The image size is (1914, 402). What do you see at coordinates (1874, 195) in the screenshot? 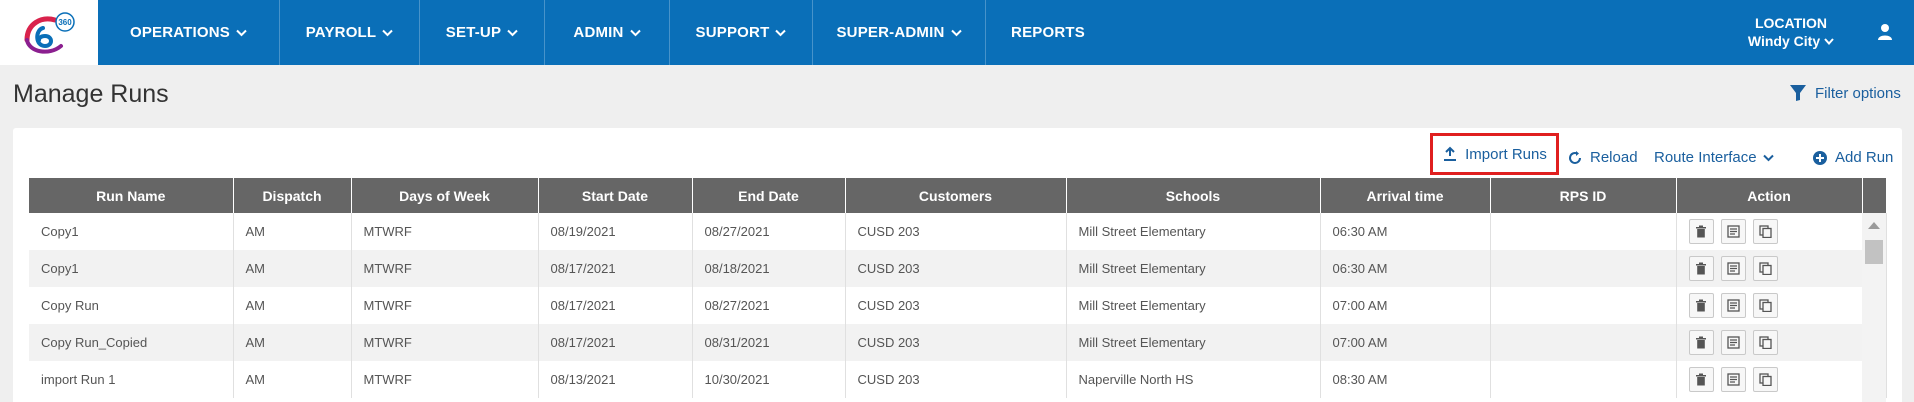
I see `column-header-spacer` at bounding box center [1874, 195].